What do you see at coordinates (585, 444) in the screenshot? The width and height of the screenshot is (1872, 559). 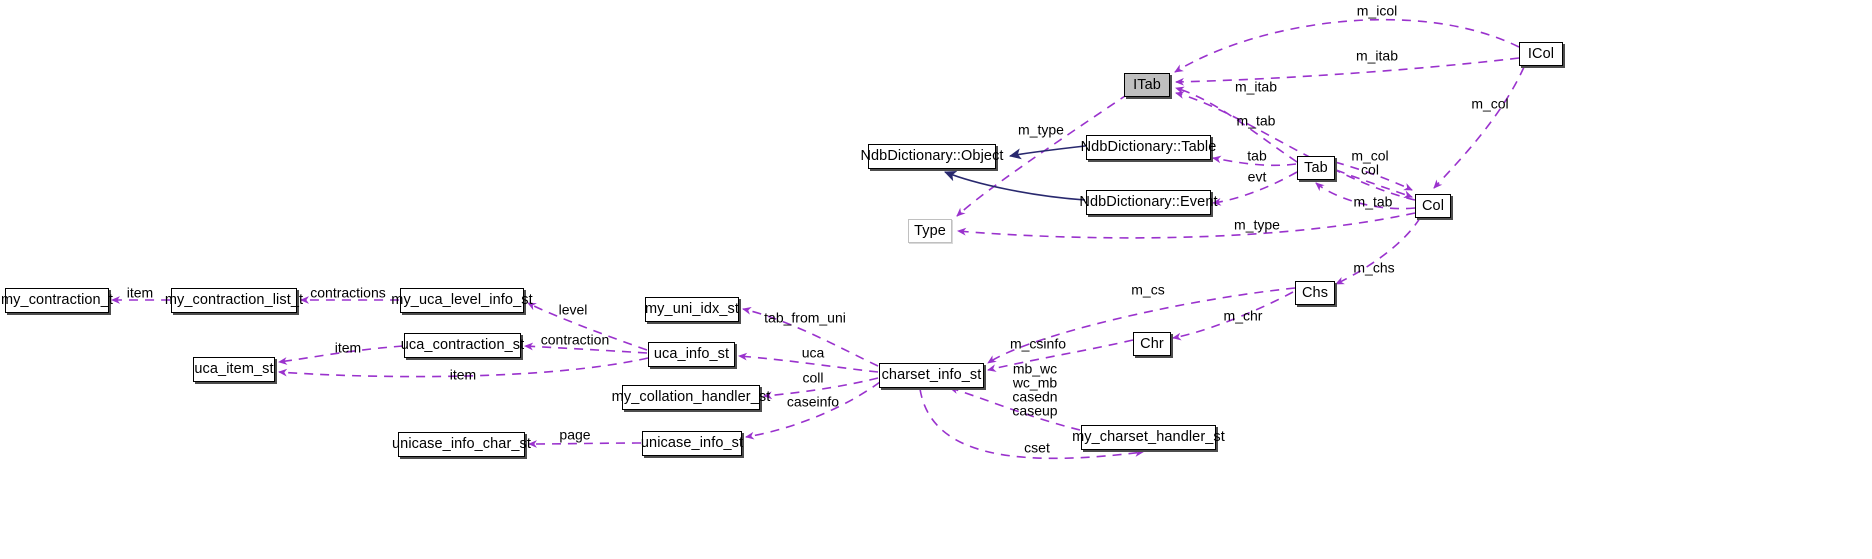 I see `edge-unicase-to-unicasechar` at bounding box center [585, 444].